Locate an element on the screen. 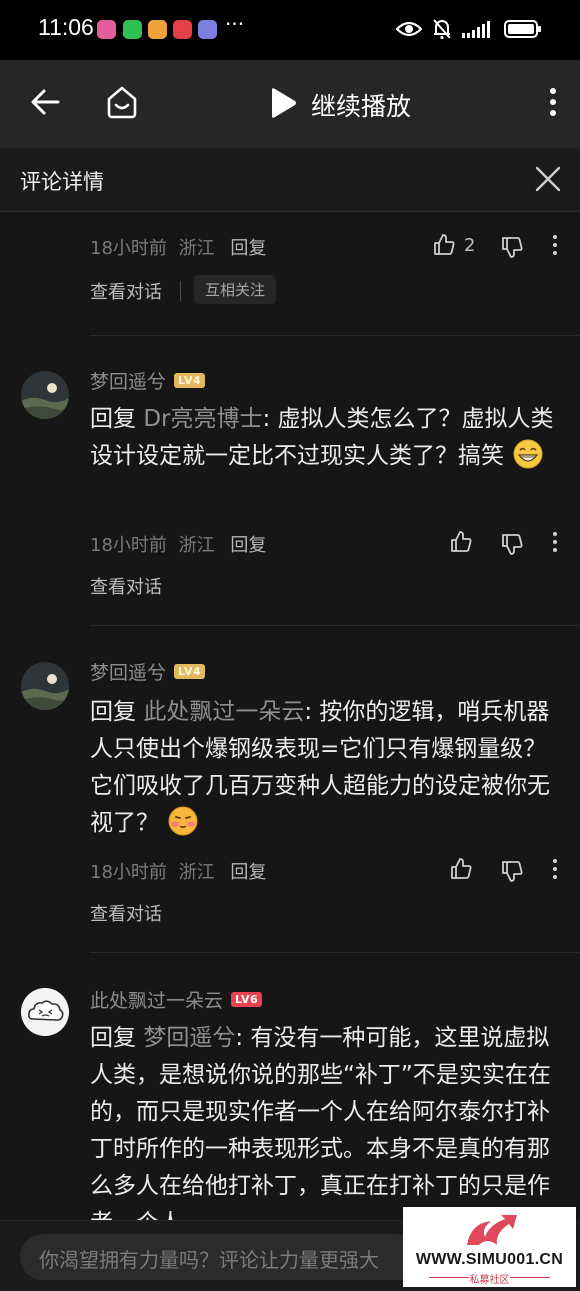 This screenshot has width=580, height=1291. username-text: 此处飘过一朵云 is located at coordinates (157, 1001).